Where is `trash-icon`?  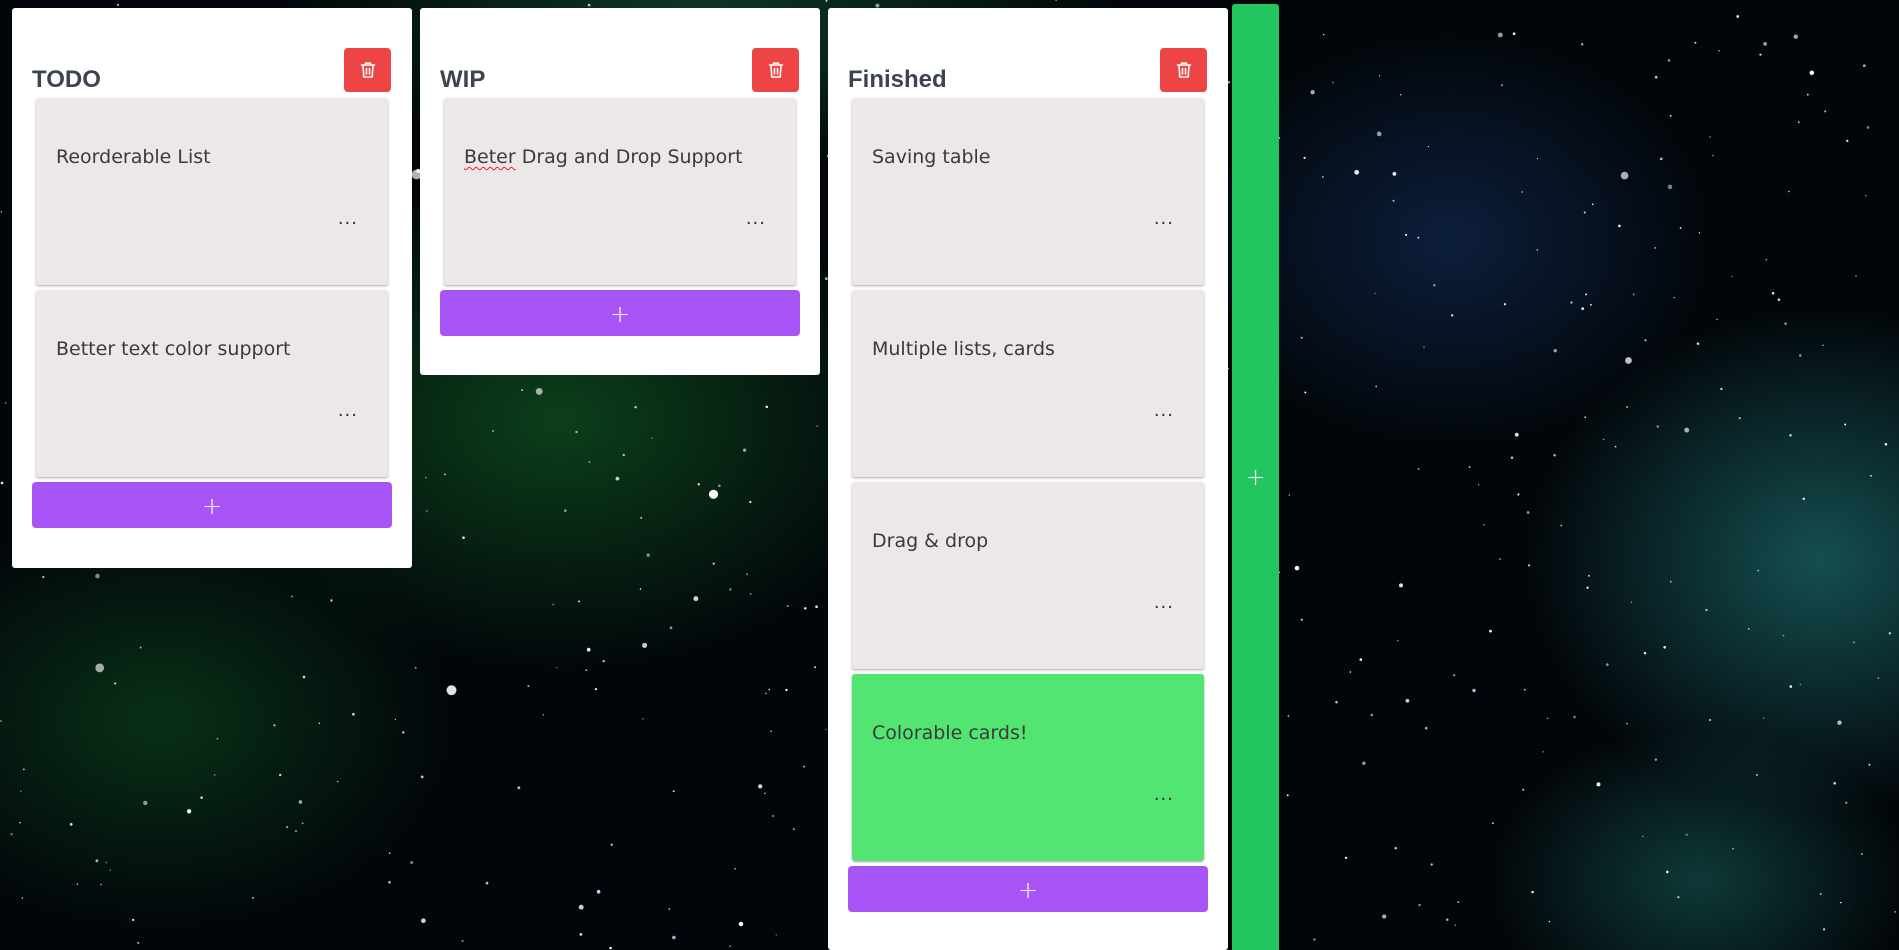
trash-icon is located at coordinates (775, 70).